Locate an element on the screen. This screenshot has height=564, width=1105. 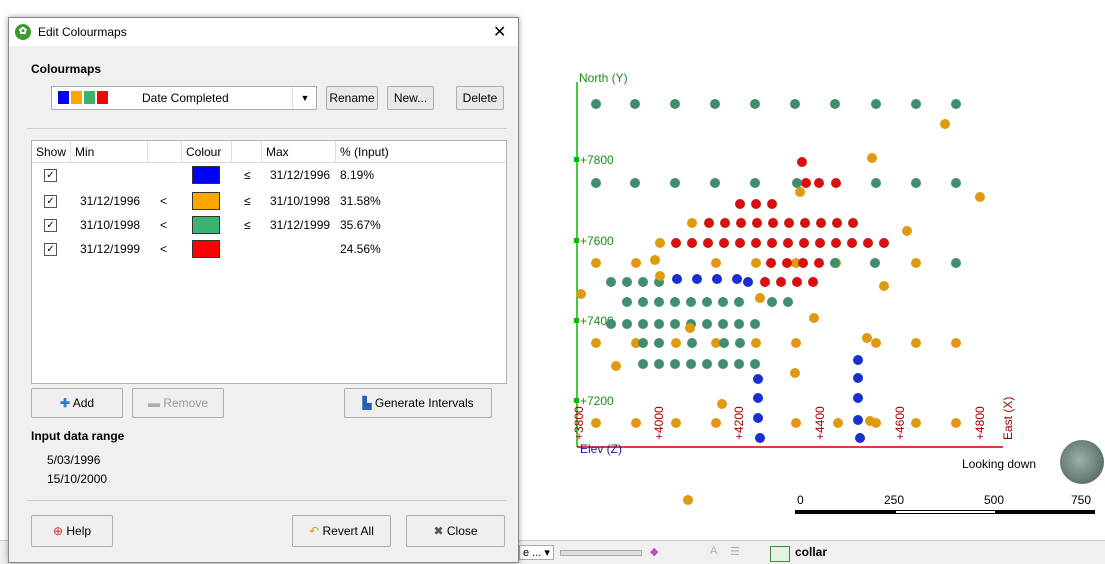
revert-all-button: ↶ Revert All is located at coordinates (341, 531).